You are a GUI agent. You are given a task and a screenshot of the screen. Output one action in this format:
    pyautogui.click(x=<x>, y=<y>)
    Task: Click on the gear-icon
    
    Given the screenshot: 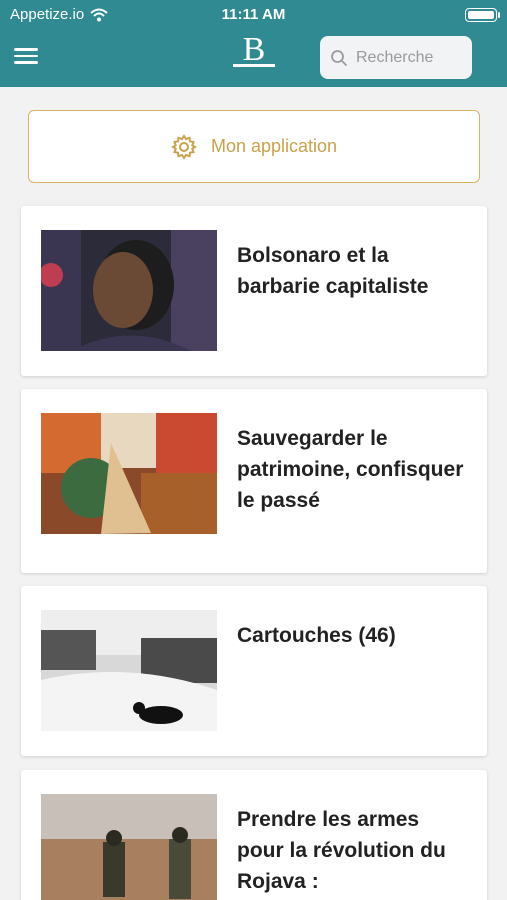 What is the action you would take?
    pyautogui.click(x=184, y=146)
    